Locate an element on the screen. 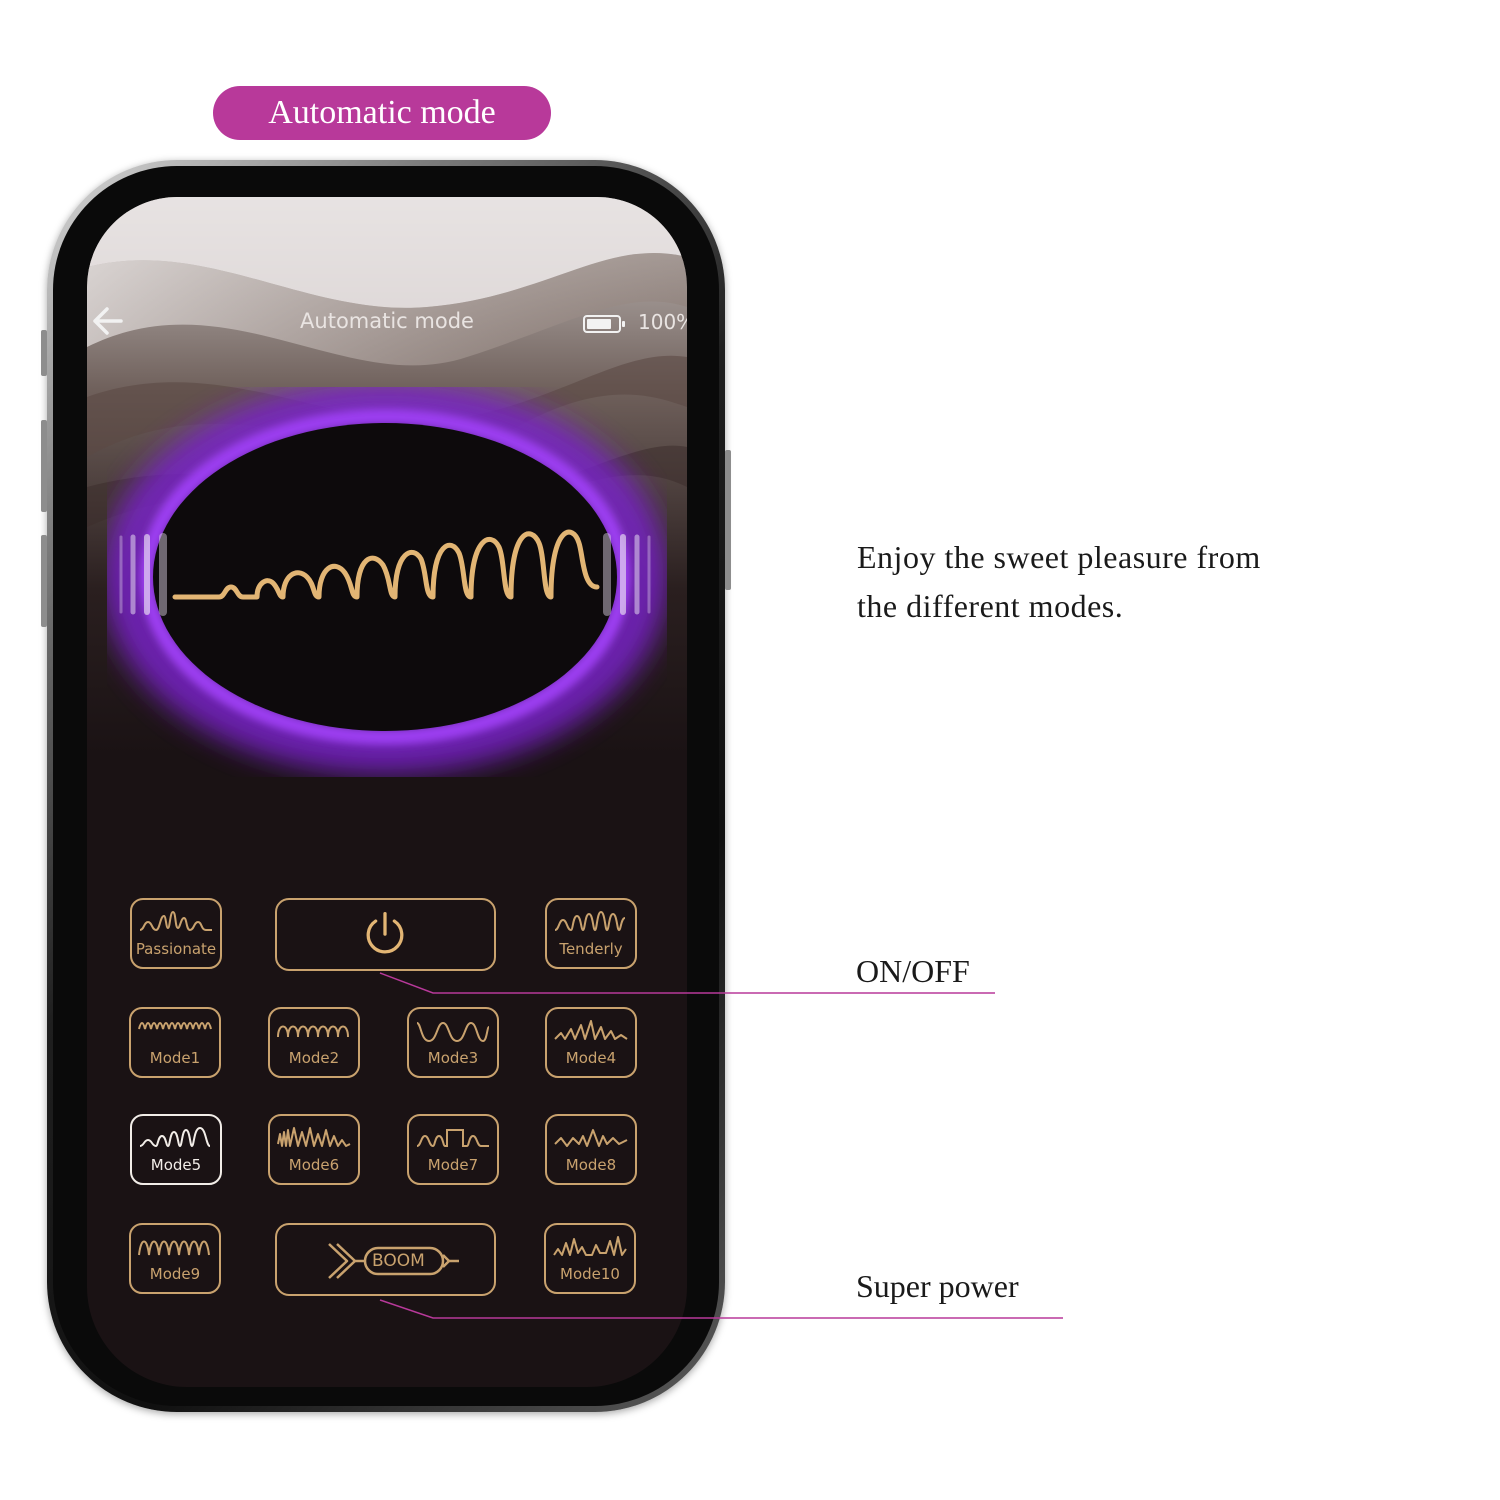 This screenshot has width=1500, height=1500. mode5-wave-icon is located at coordinates (175, 1137).